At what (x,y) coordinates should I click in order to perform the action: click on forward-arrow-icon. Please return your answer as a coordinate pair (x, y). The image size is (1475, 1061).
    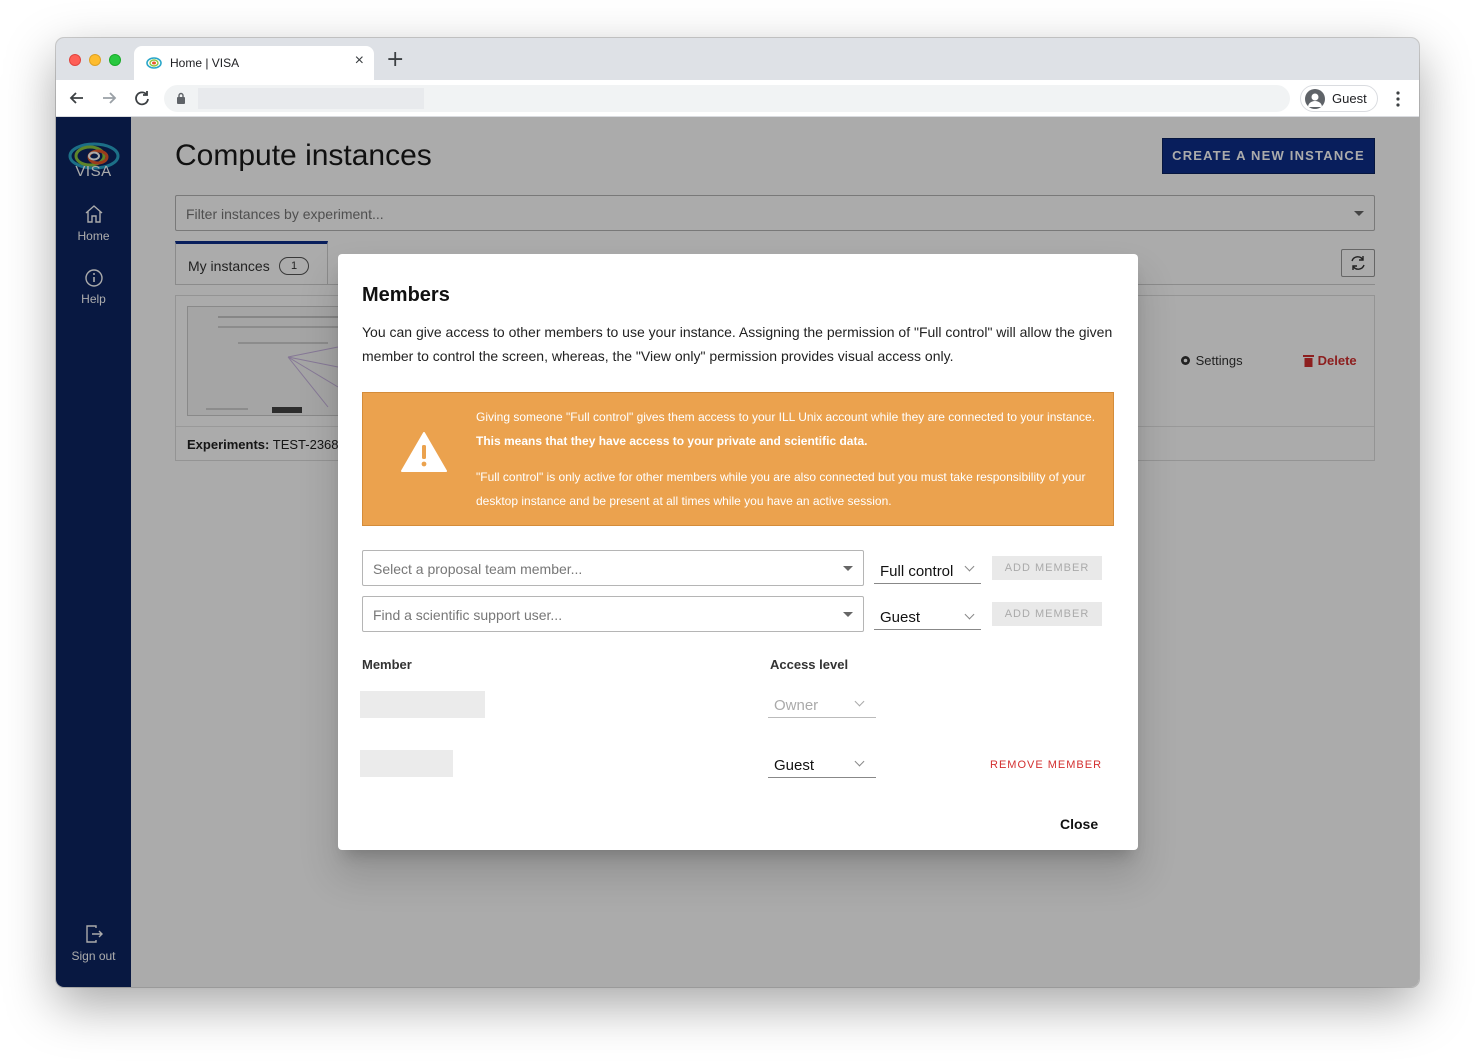
    Looking at the image, I should click on (109, 98).